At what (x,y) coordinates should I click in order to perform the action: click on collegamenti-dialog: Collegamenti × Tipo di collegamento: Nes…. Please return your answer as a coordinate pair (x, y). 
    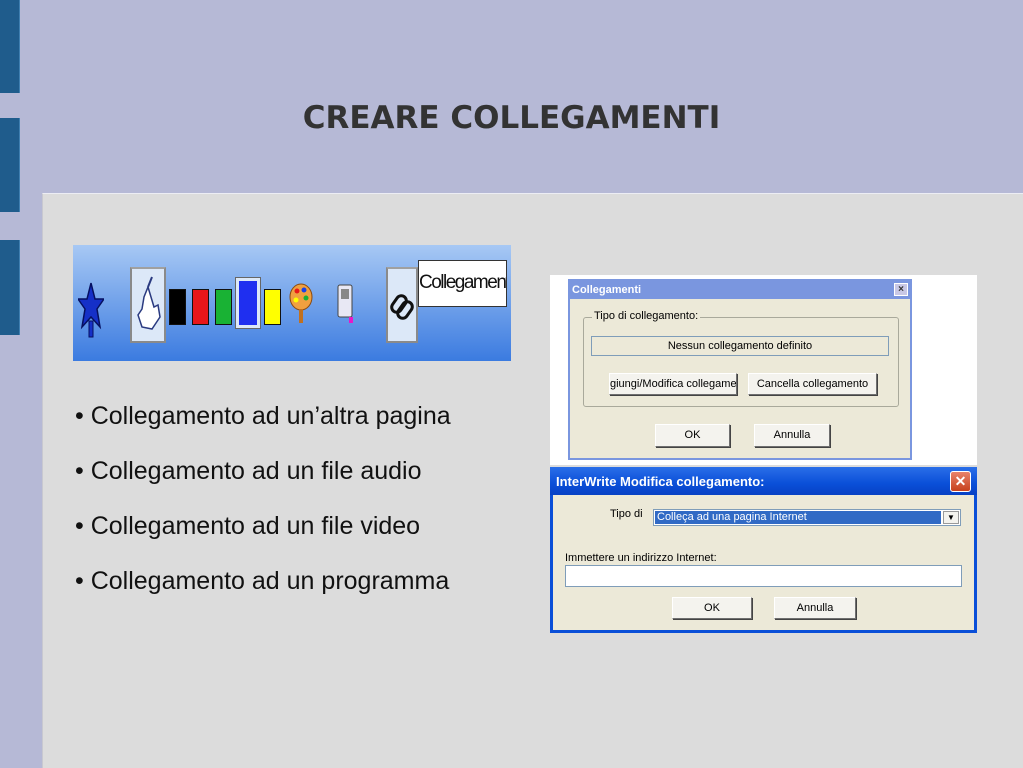
    Looking at the image, I should click on (740, 369).